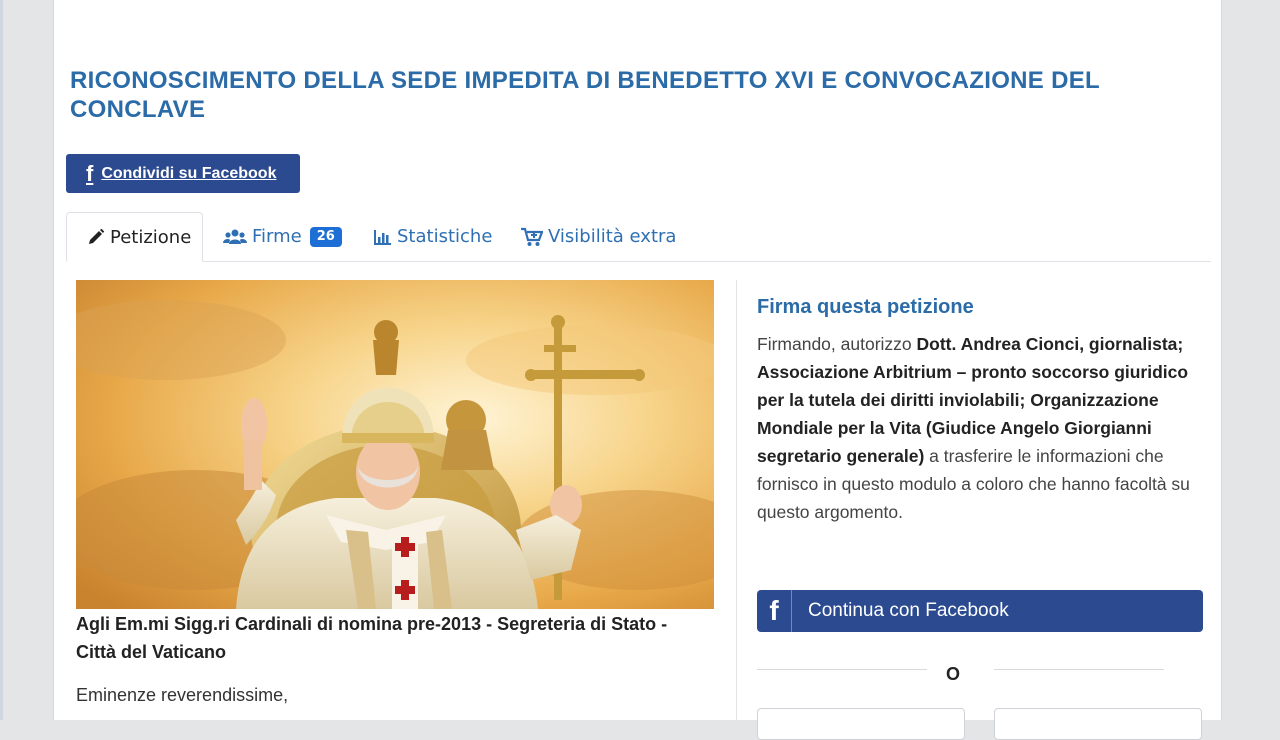 The image size is (1280, 740). I want to click on tab-statistiche-label: Statistiche, so click(445, 236).